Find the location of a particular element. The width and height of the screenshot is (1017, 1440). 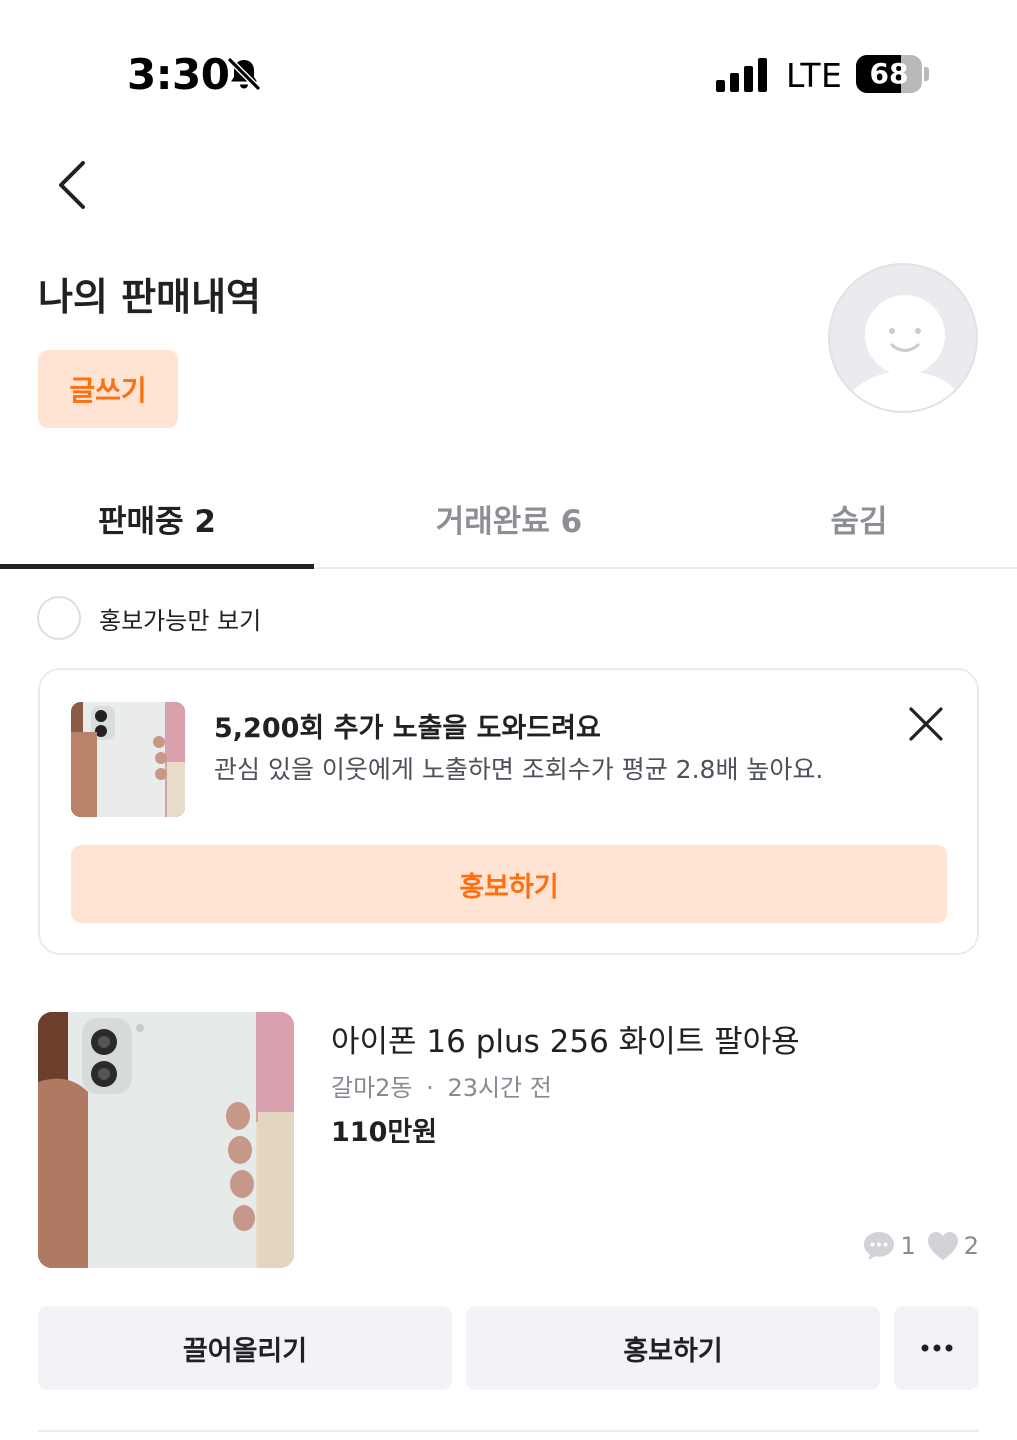

promote-listing-button: 홍보하기 is located at coordinates (673, 1348).